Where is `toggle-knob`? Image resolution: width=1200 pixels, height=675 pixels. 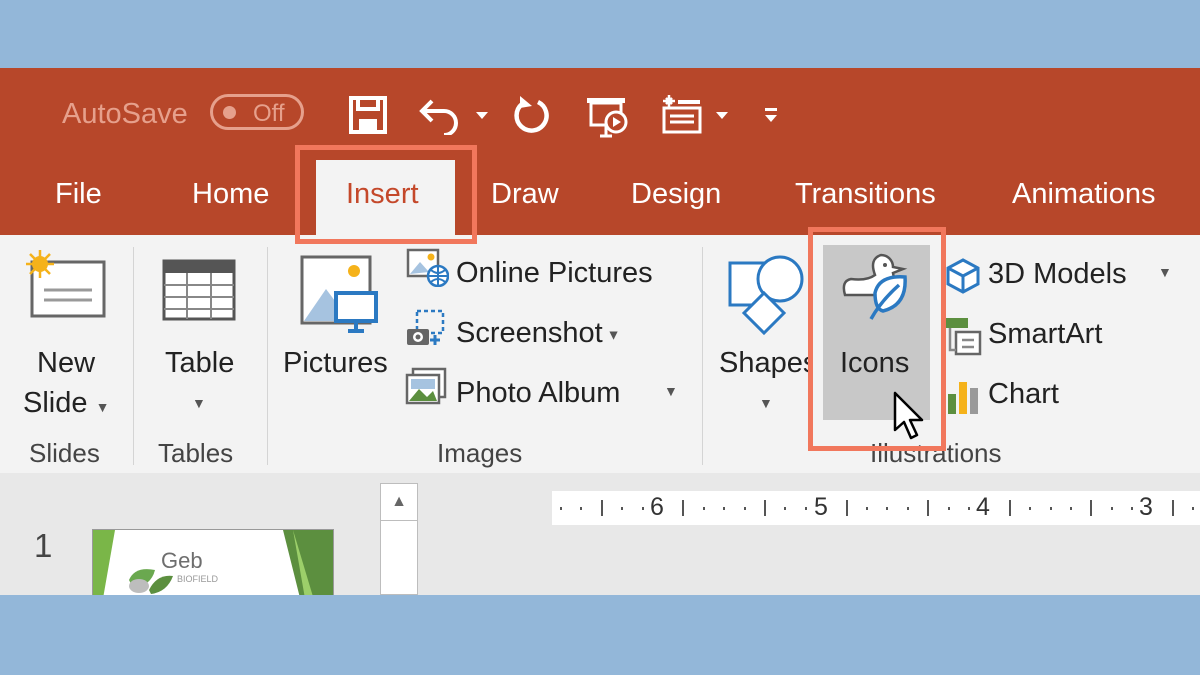 toggle-knob is located at coordinates (229, 112).